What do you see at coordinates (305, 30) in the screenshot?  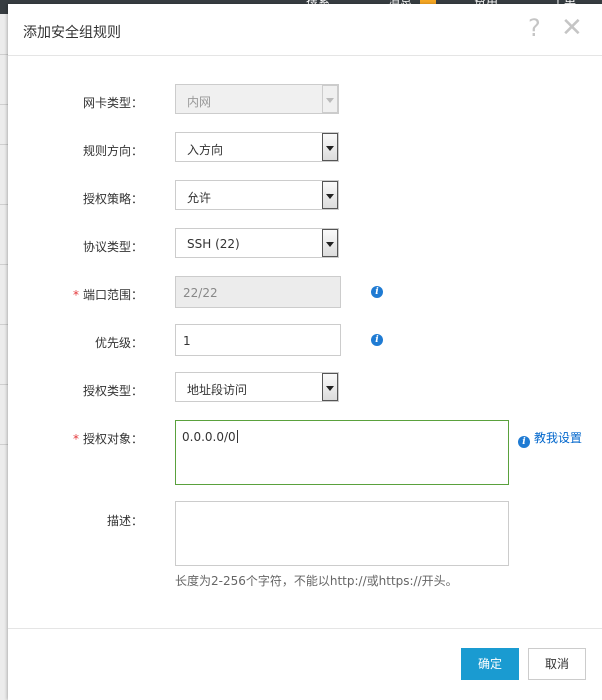 I see `dialog-header: 添加安全组规则 ? ✕` at bounding box center [305, 30].